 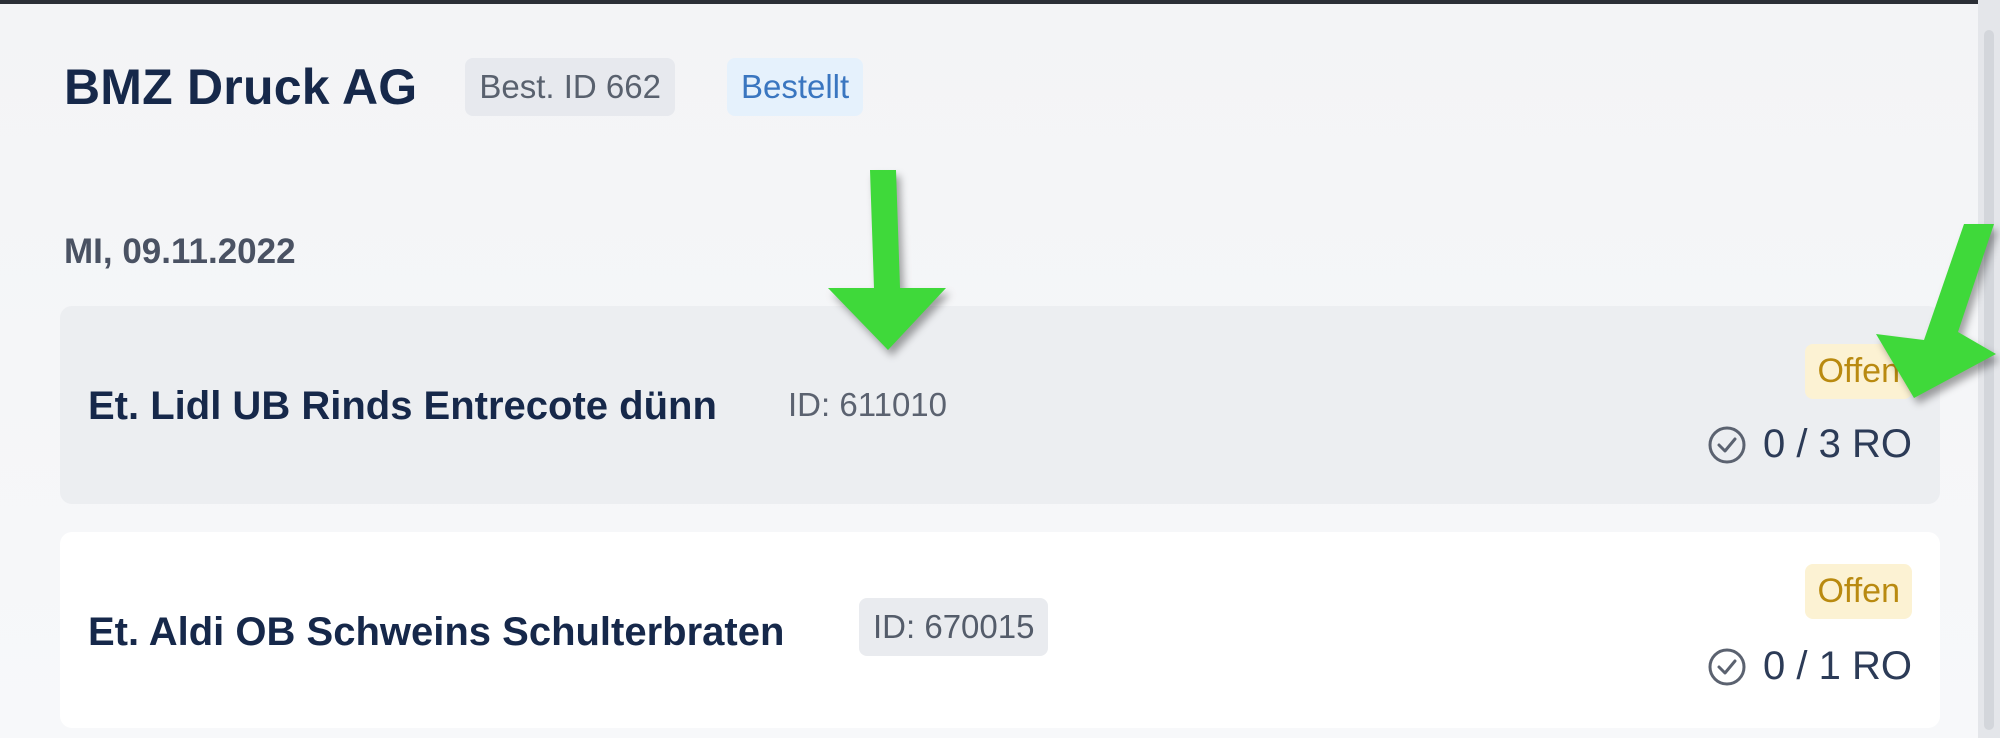 I want to click on item-status-badge: Offen, so click(x=1858, y=591).